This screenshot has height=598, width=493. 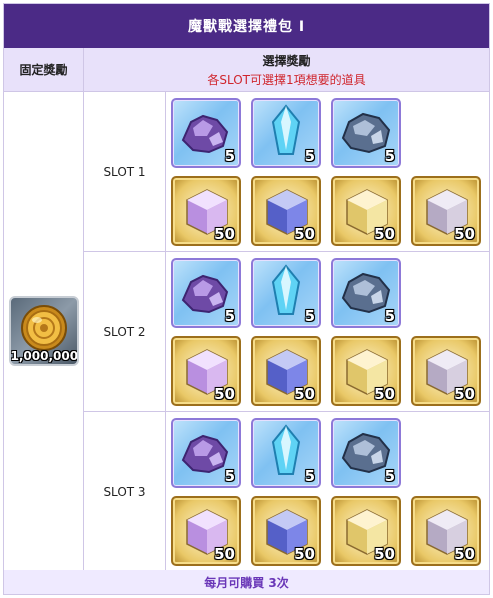 I want to click on fixed-reward-cell: 1,000,000, so click(x=44, y=331).